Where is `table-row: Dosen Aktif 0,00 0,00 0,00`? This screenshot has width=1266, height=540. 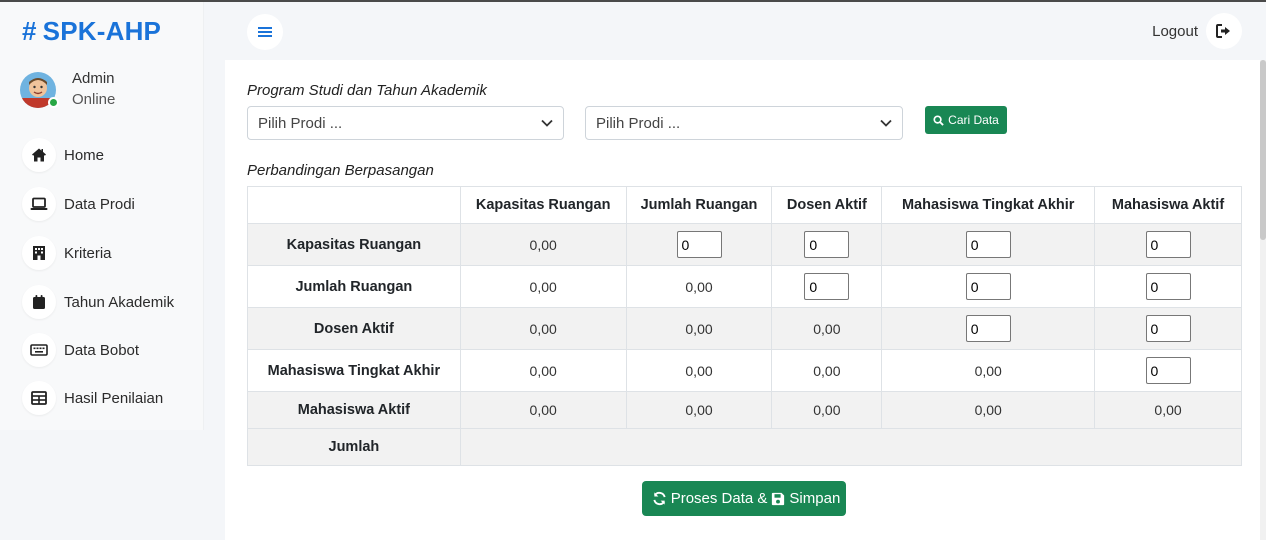
table-row: Dosen Aktif 0,00 0,00 0,00 is located at coordinates (744, 328).